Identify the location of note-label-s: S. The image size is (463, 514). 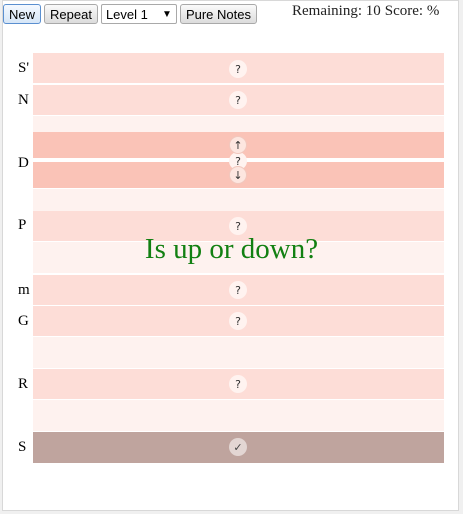
(22, 447).